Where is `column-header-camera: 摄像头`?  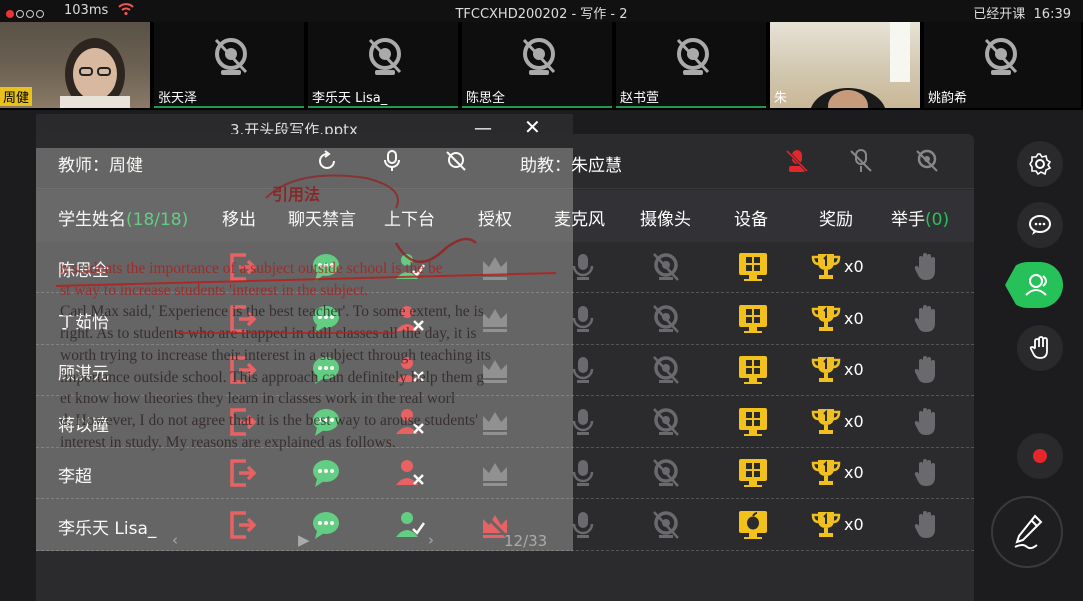
column-header-camera: 摄像头 is located at coordinates (665, 220).